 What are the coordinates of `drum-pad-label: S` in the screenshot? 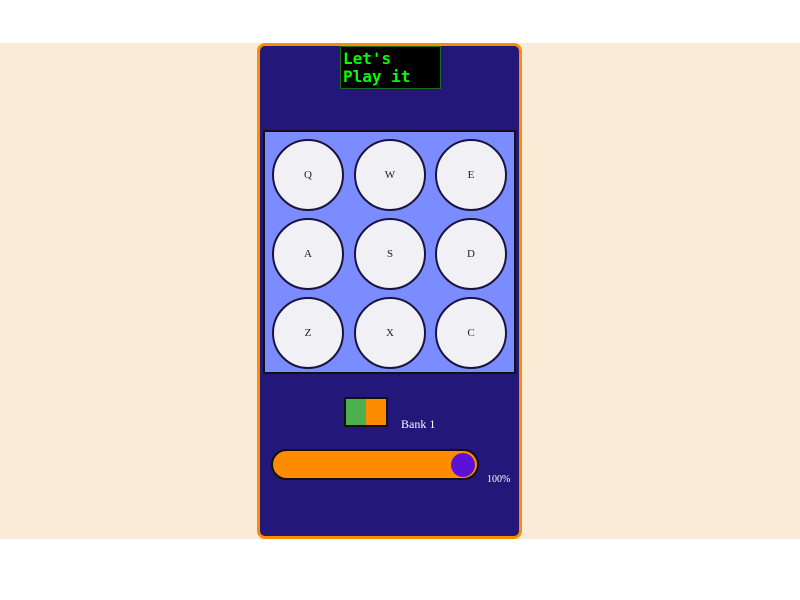 It's located at (390, 254).